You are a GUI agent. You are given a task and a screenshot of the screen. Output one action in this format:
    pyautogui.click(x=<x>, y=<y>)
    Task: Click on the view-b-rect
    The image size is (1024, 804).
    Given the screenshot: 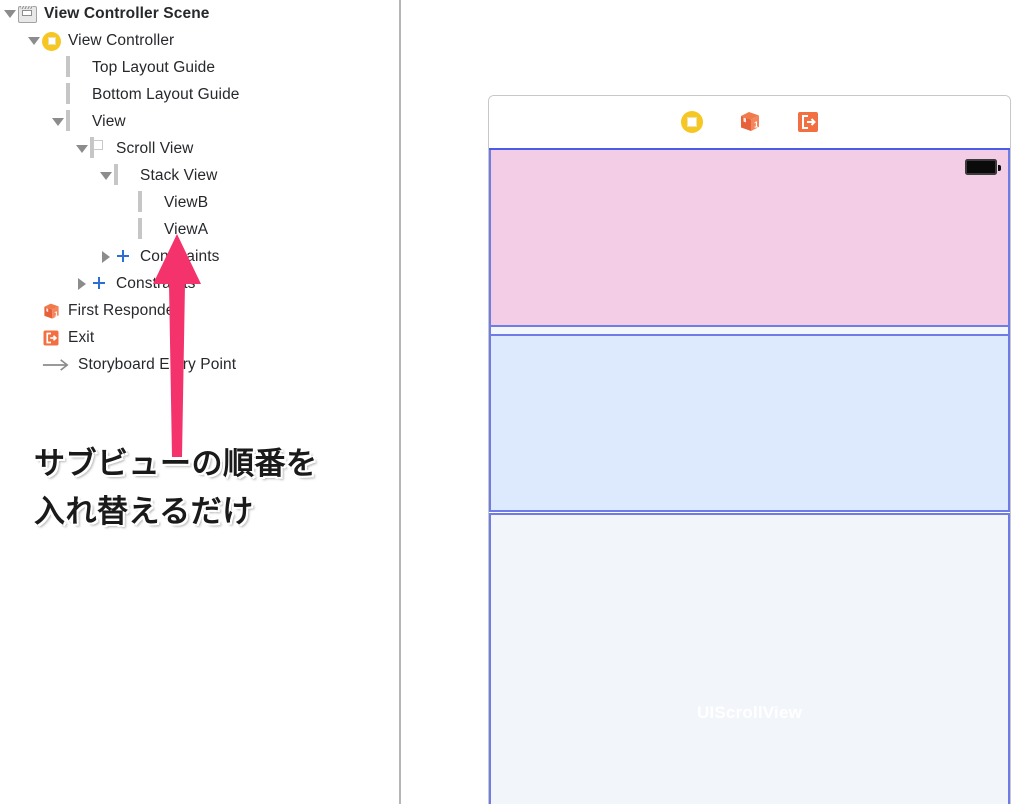 What is the action you would take?
    pyautogui.click(x=749, y=238)
    